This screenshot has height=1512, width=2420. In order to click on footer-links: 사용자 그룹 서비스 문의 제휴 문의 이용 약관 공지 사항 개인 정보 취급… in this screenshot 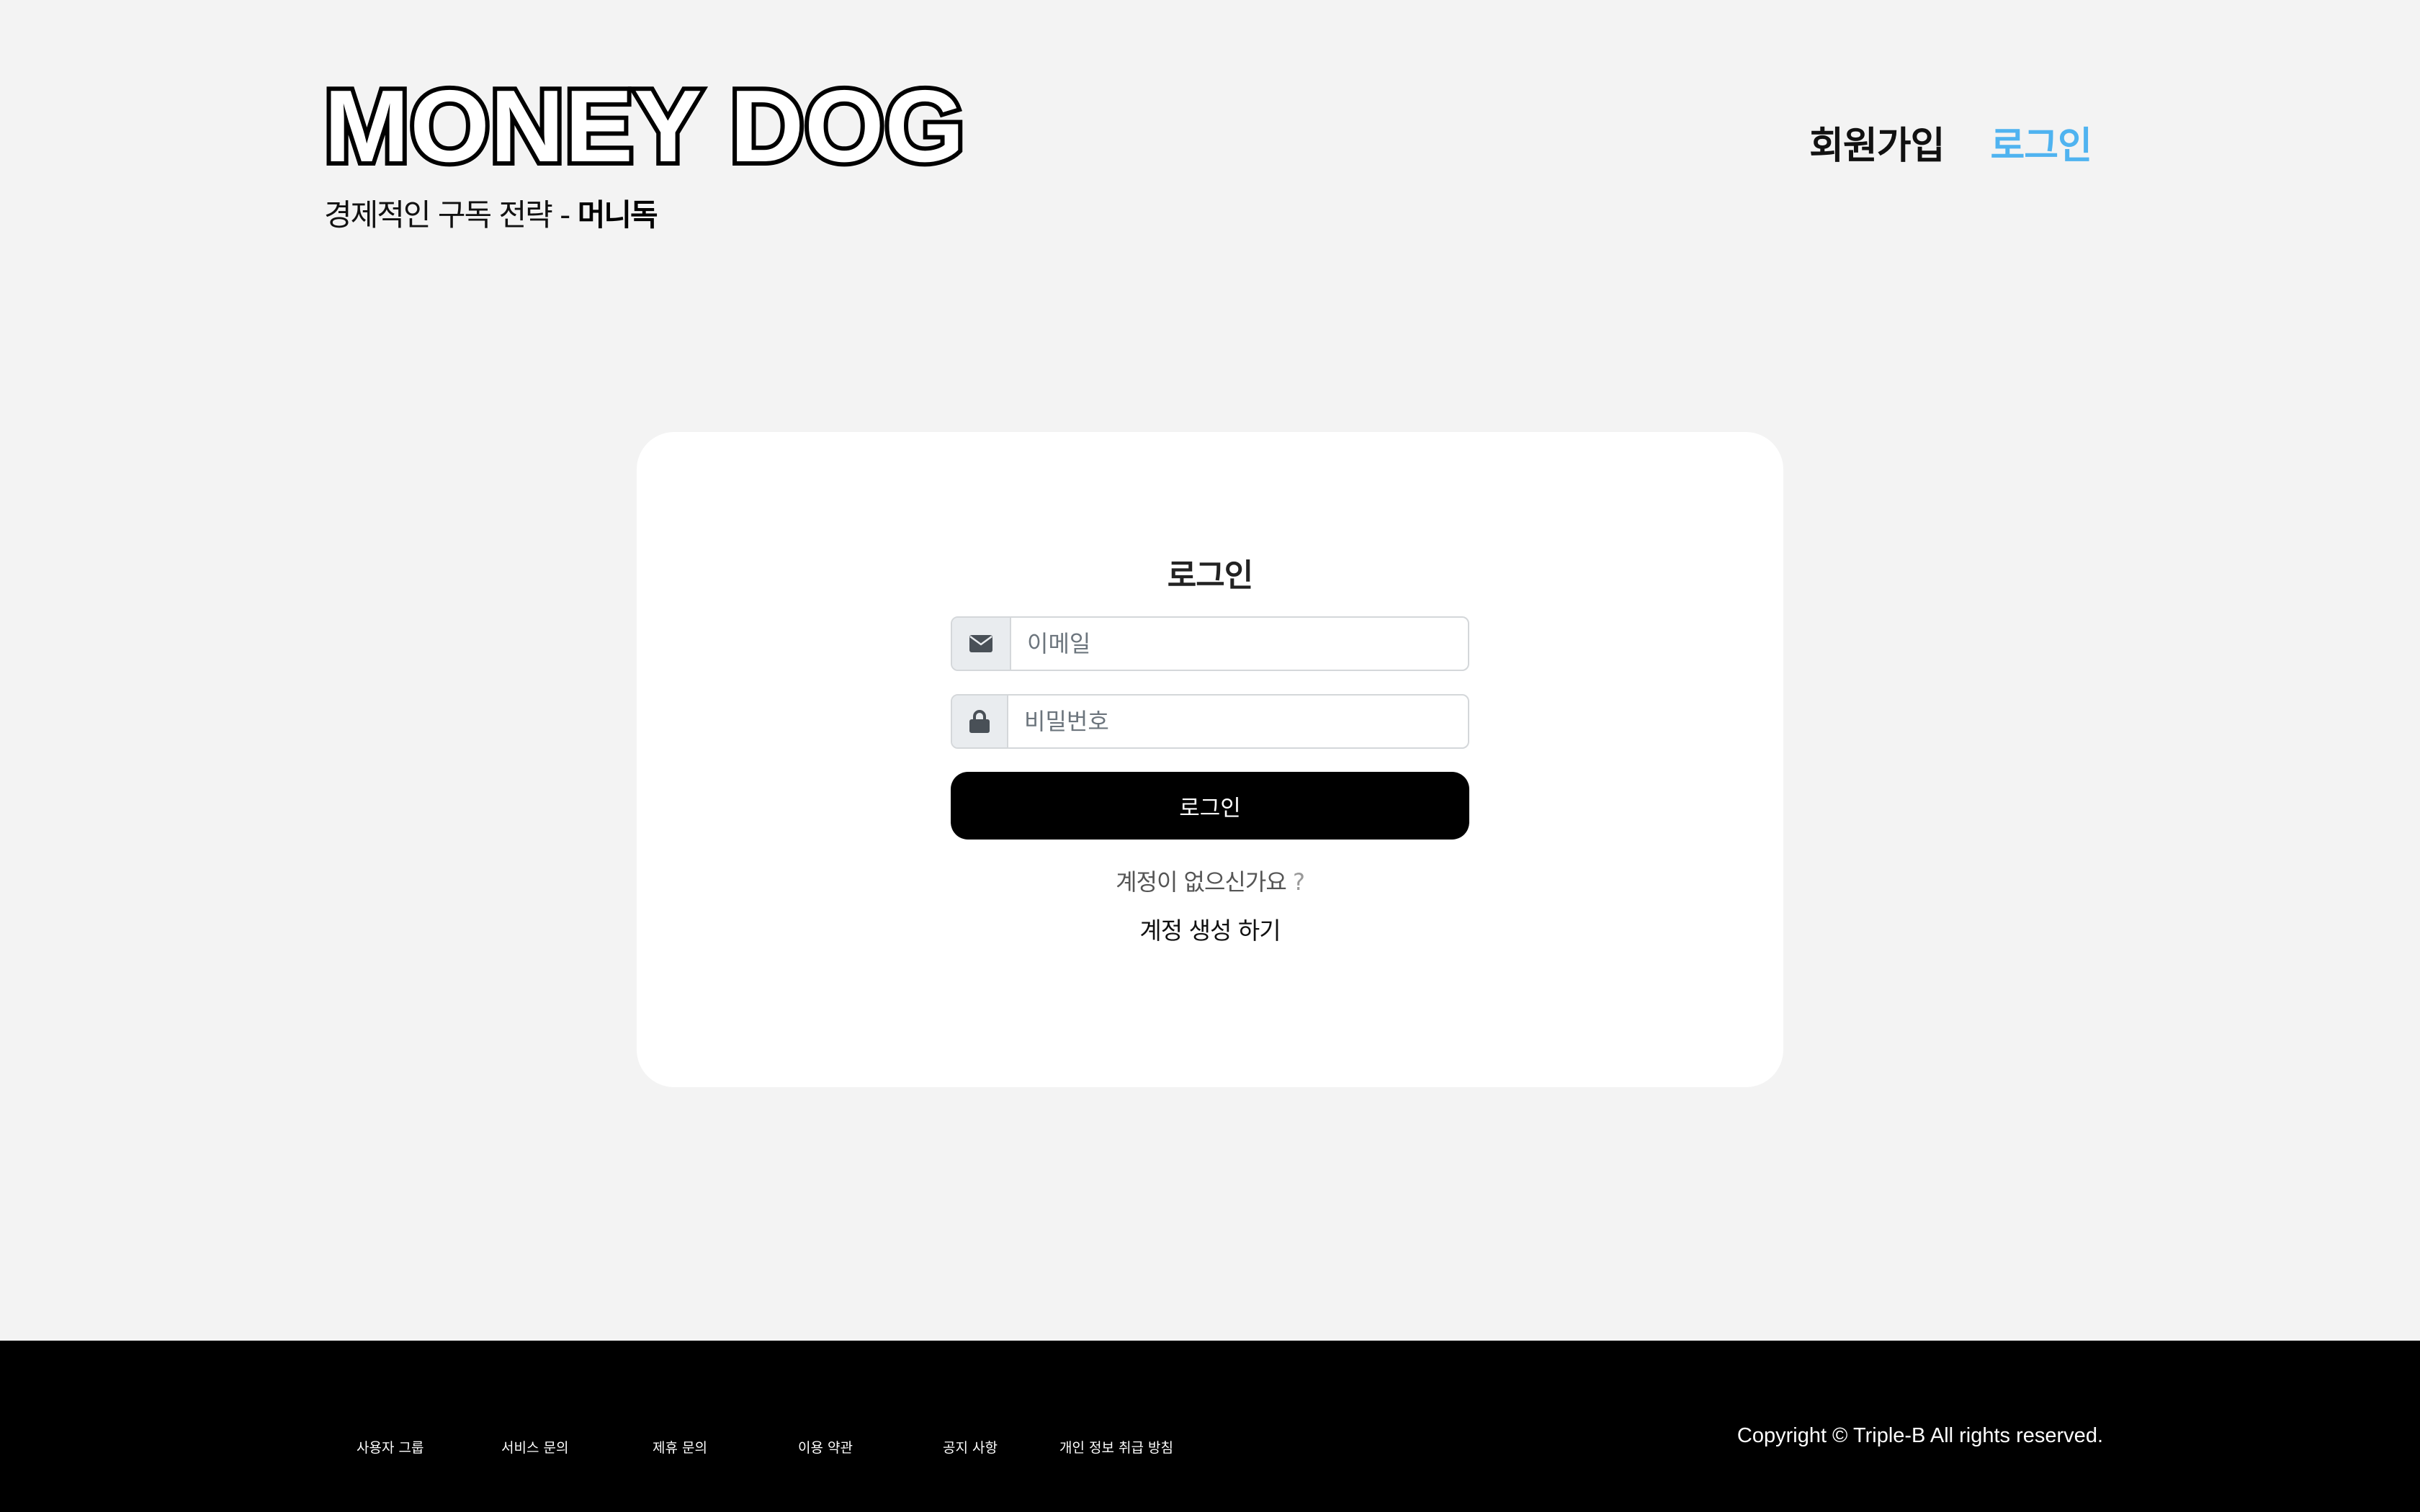, I will do `click(612, 1451)`.